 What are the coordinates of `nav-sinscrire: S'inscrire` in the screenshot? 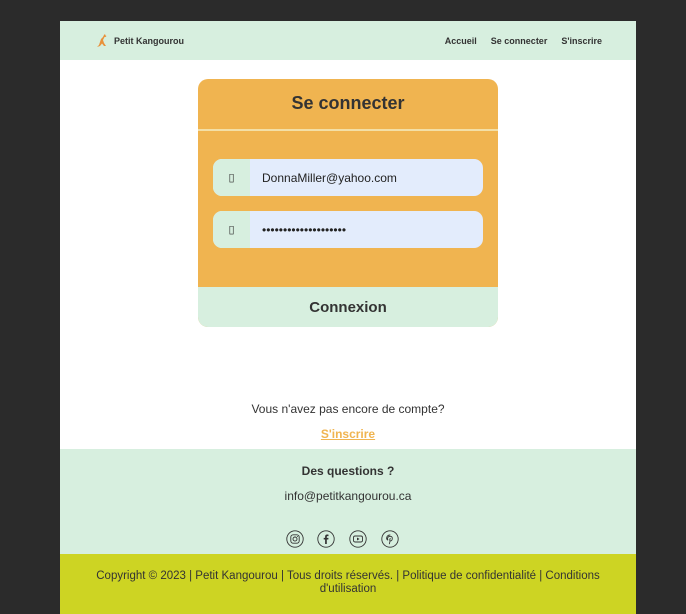 It's located at (581, 41).